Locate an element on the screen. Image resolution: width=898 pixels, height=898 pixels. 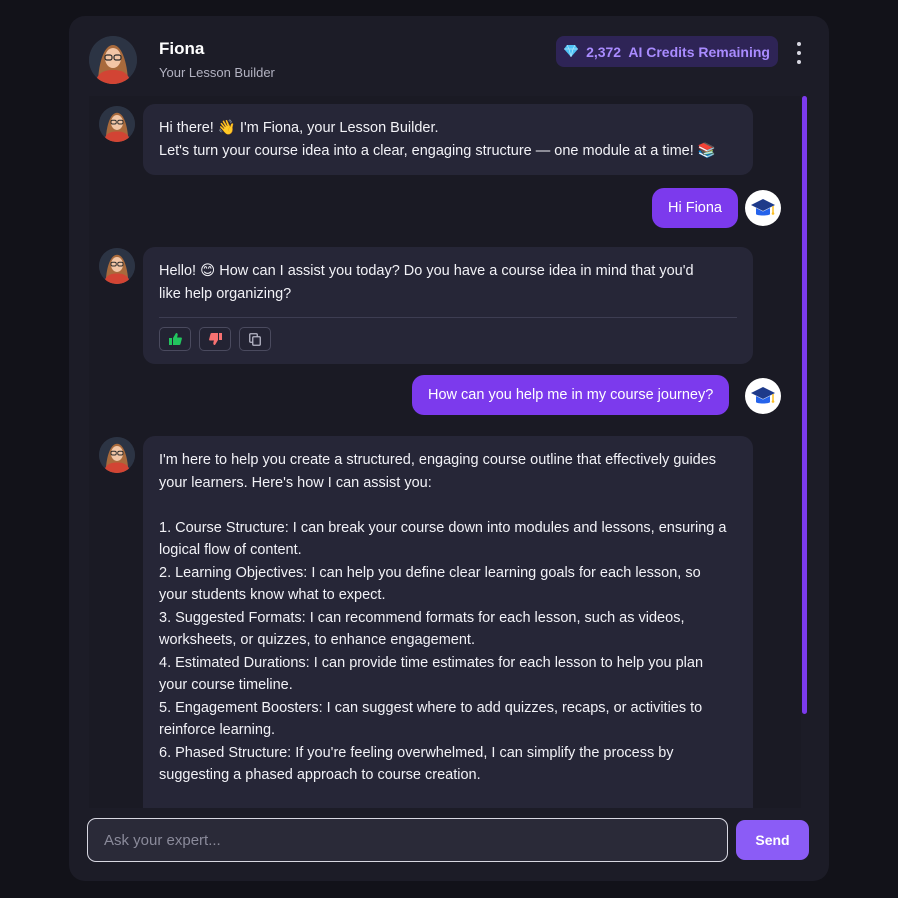
scrollbar is located at coordinates (804, 405).